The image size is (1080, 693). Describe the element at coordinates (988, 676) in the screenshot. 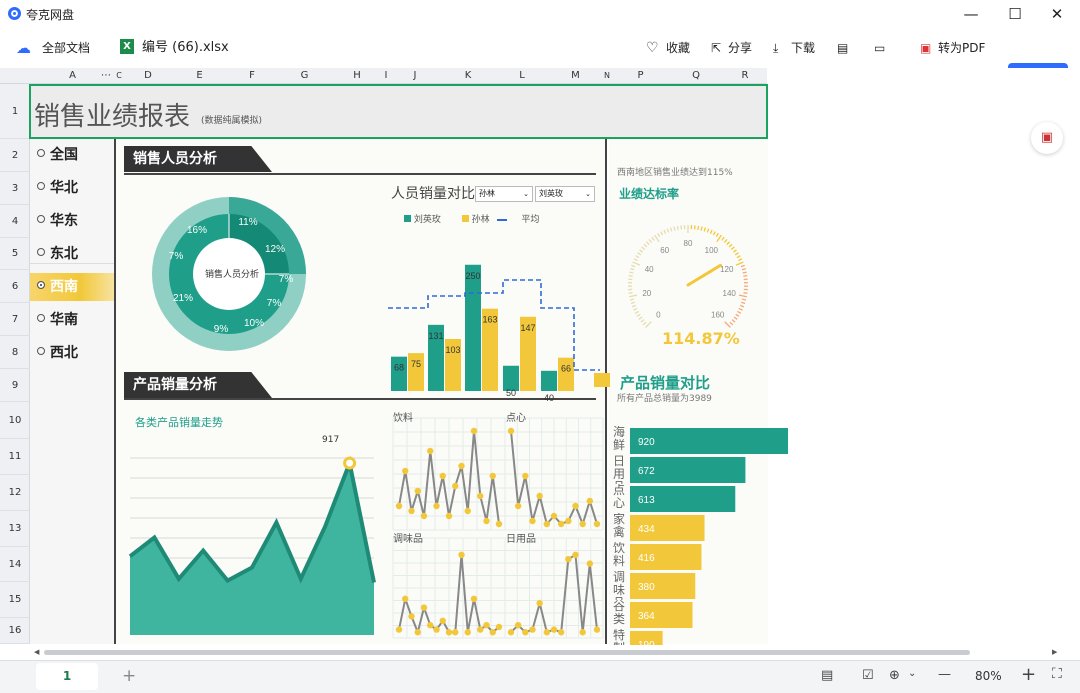

I see `zoom-level: 80%` at that location.